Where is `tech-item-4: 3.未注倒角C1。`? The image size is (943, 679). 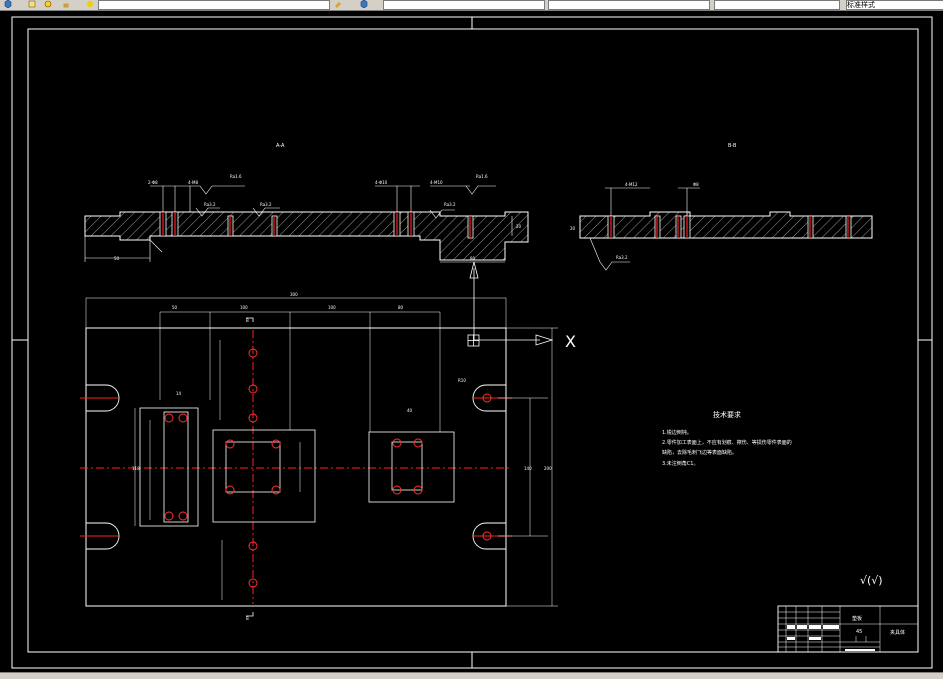
tech-item-4: 3.未注倒角C1。 is located at coordinates (680, 463).